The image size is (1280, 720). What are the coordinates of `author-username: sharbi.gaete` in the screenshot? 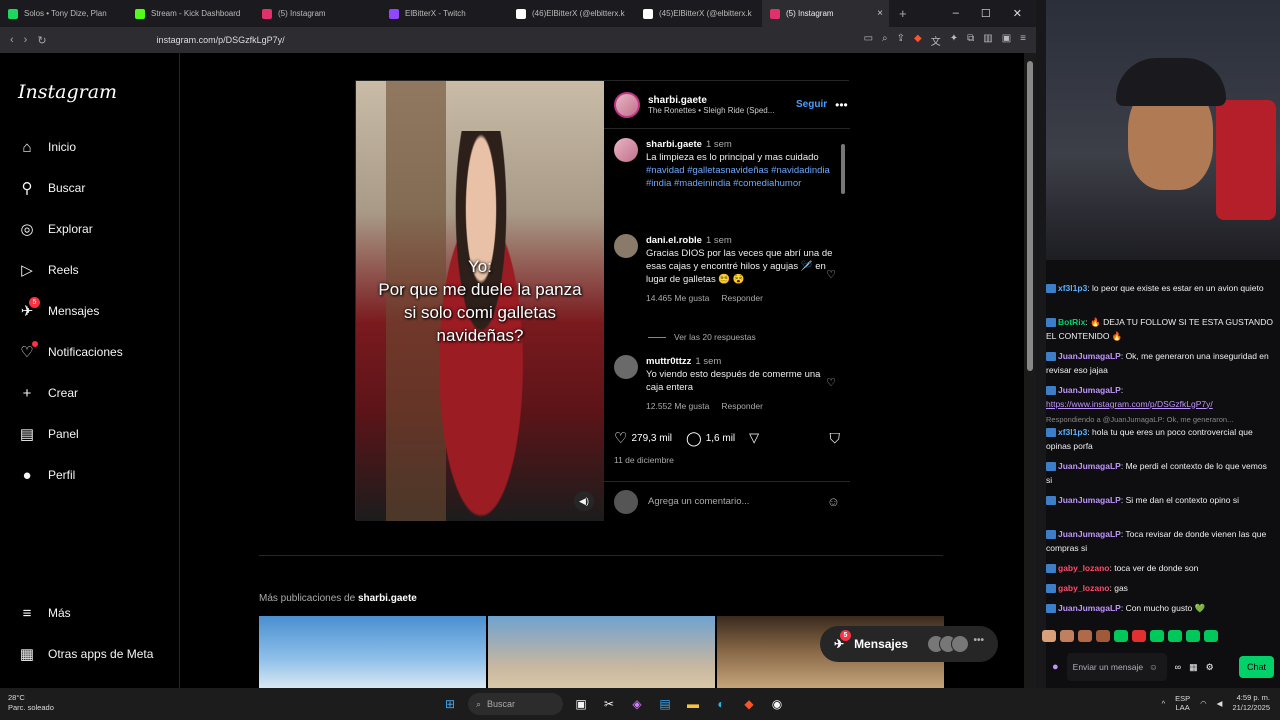 It's located at (718, 100).